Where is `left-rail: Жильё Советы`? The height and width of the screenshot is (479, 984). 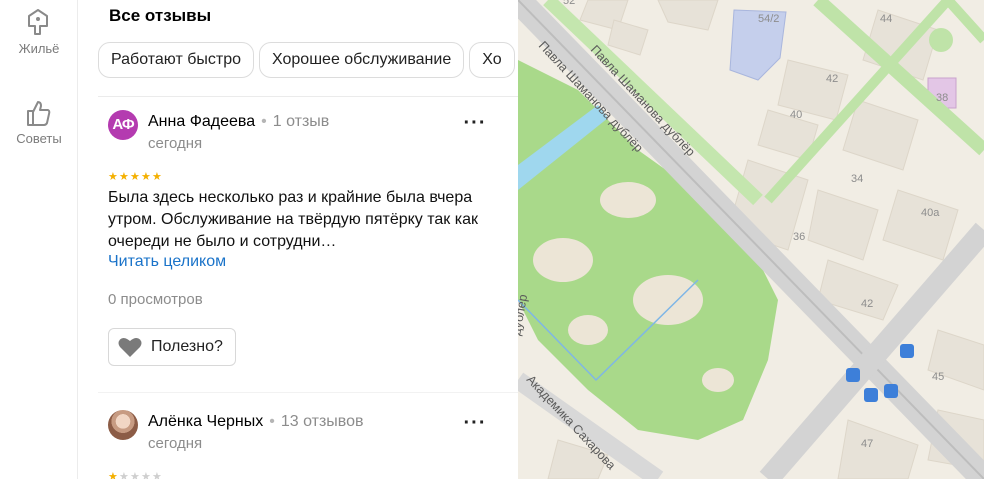
left-rail: Жильё Советы is located at coordinates (39, 239).